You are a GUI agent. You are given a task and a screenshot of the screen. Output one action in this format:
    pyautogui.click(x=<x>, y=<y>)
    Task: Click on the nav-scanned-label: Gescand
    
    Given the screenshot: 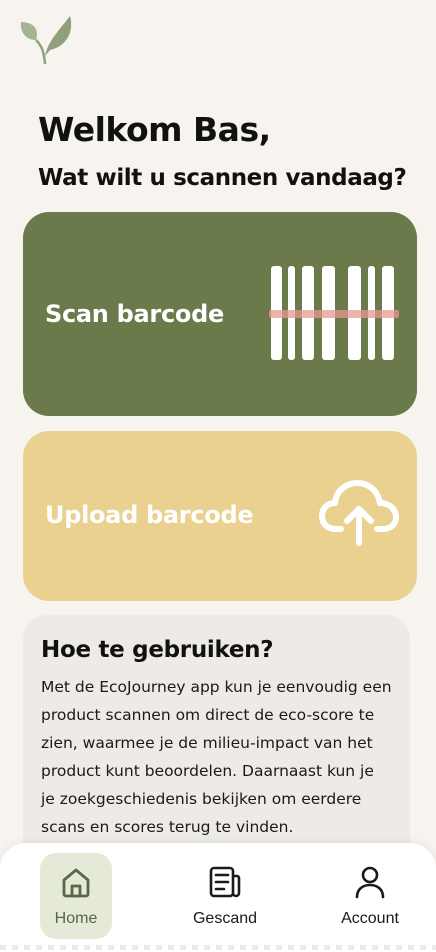 What is the action you would take?
    pyautogui.click(x=225, y=918)
    